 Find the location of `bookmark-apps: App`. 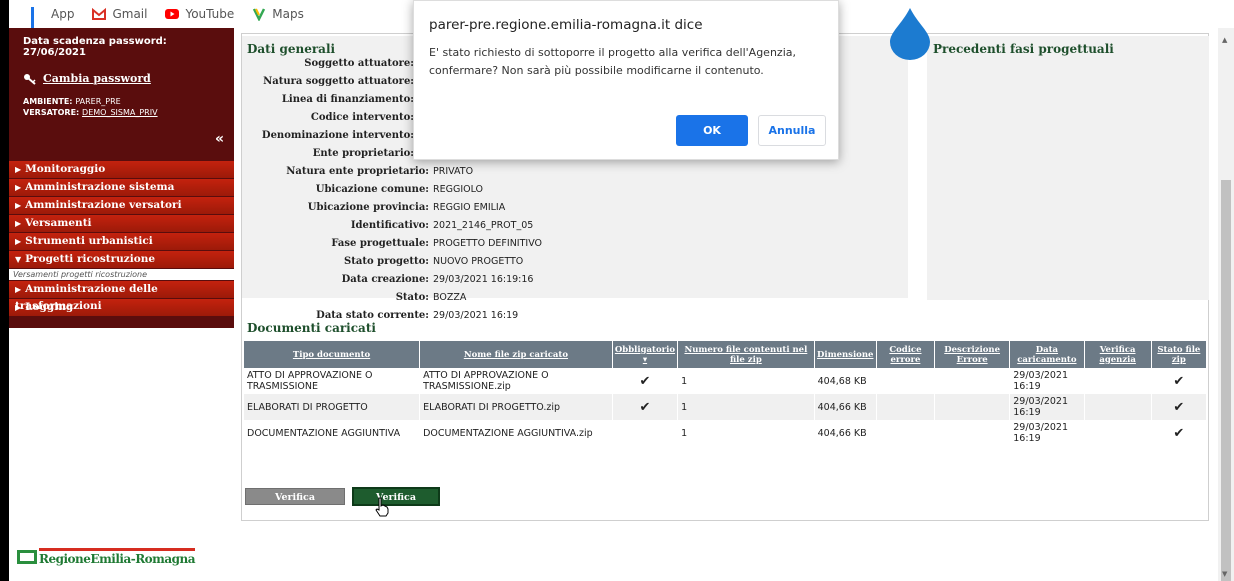

bookmark-apps: App is located at coordinates (53, 20).